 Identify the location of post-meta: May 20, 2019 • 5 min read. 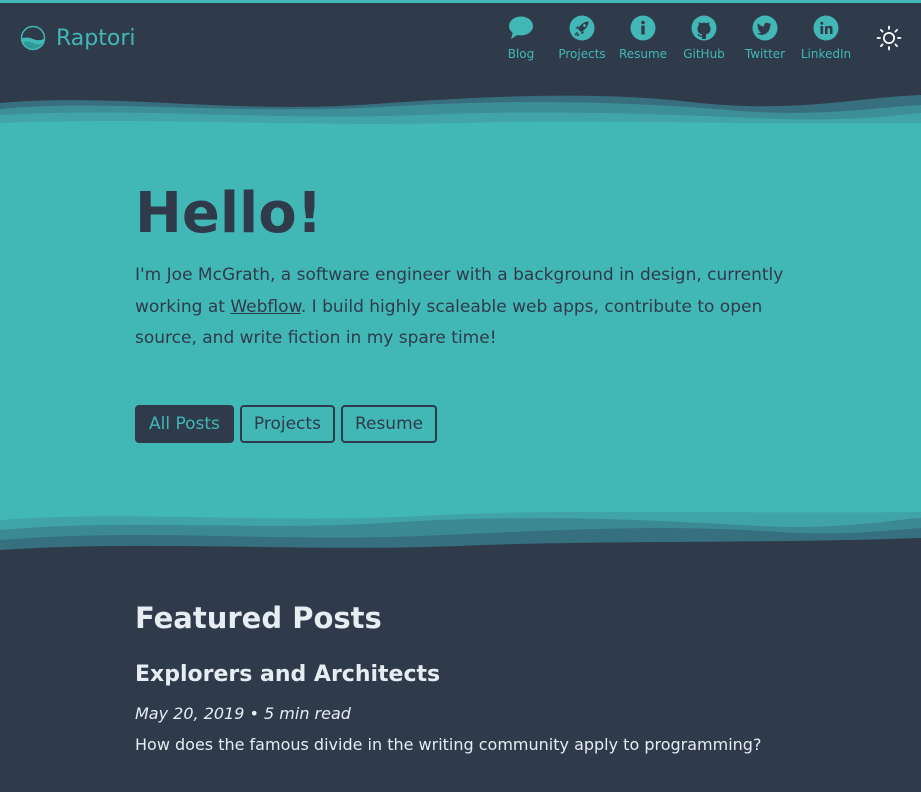
(243, 713).